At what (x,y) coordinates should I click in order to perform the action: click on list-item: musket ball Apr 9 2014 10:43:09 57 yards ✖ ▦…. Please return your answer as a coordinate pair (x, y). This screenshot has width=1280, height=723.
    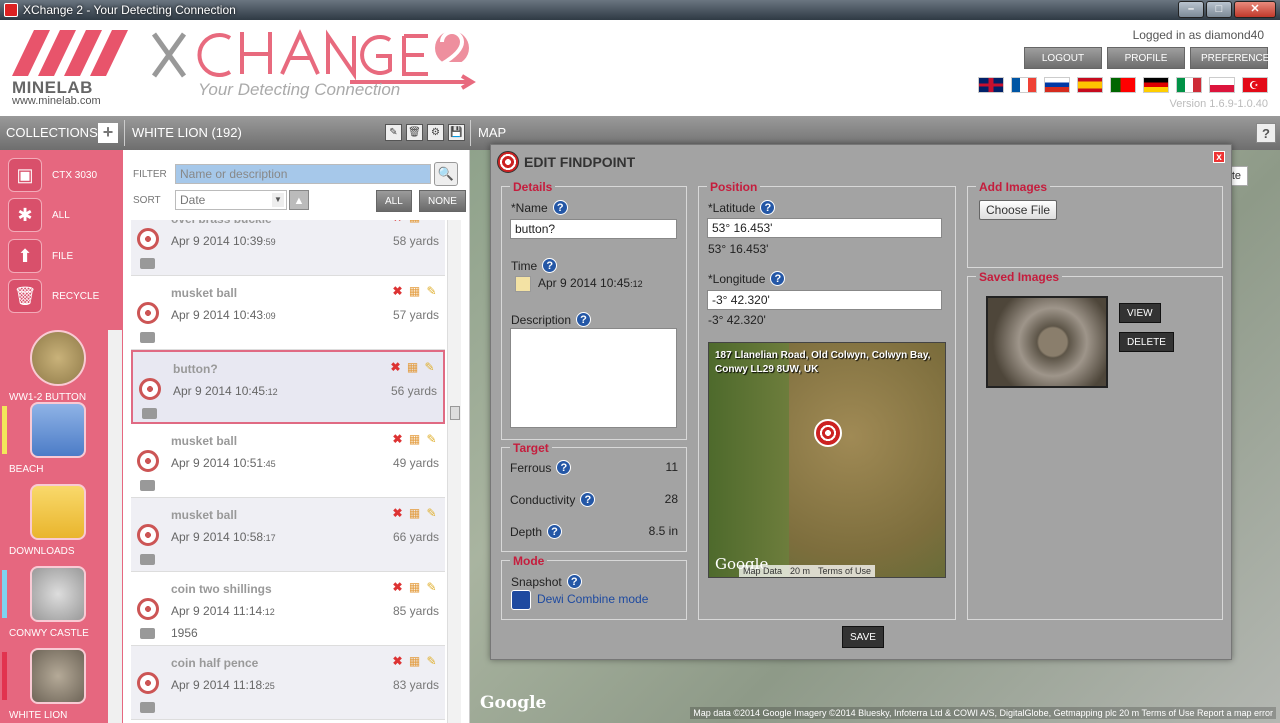
    Looking at the image, I should click on (288, 313).